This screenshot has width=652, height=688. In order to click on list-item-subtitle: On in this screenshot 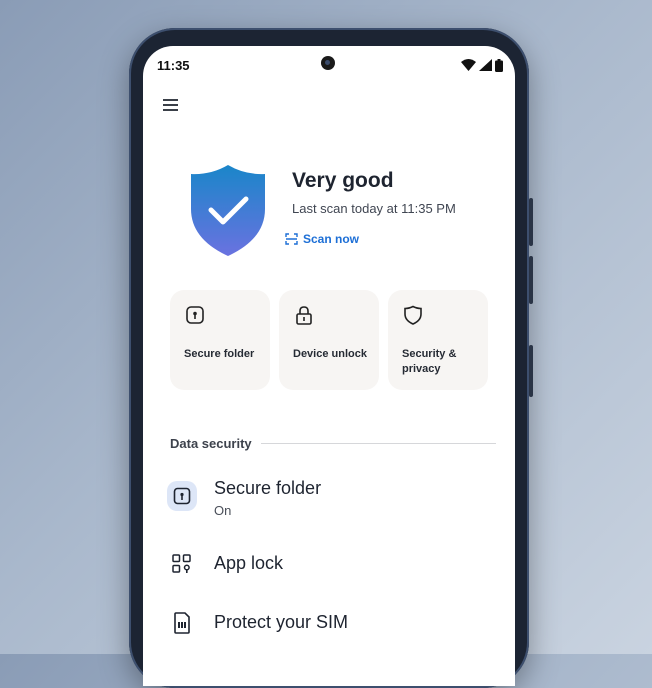, I will do `click(223, 510)`.